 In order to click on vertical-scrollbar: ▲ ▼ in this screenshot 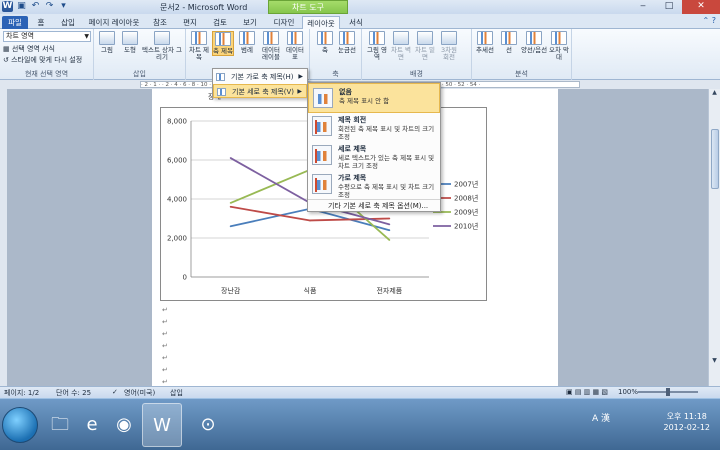, I will do `click(714, 237)`.